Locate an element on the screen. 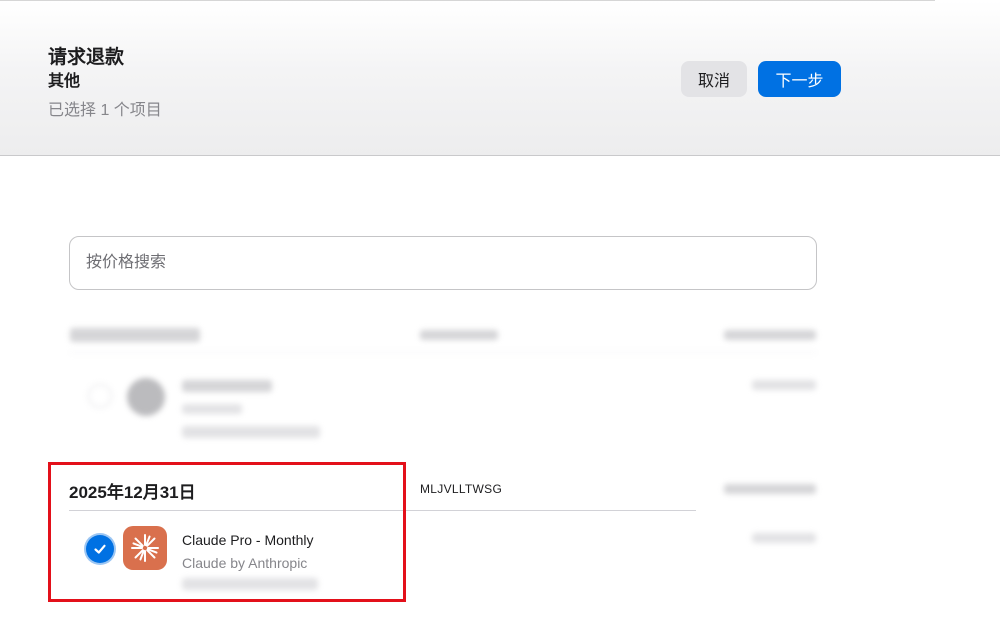  page-title: 请求退款 is located at coordinates (86, 57).